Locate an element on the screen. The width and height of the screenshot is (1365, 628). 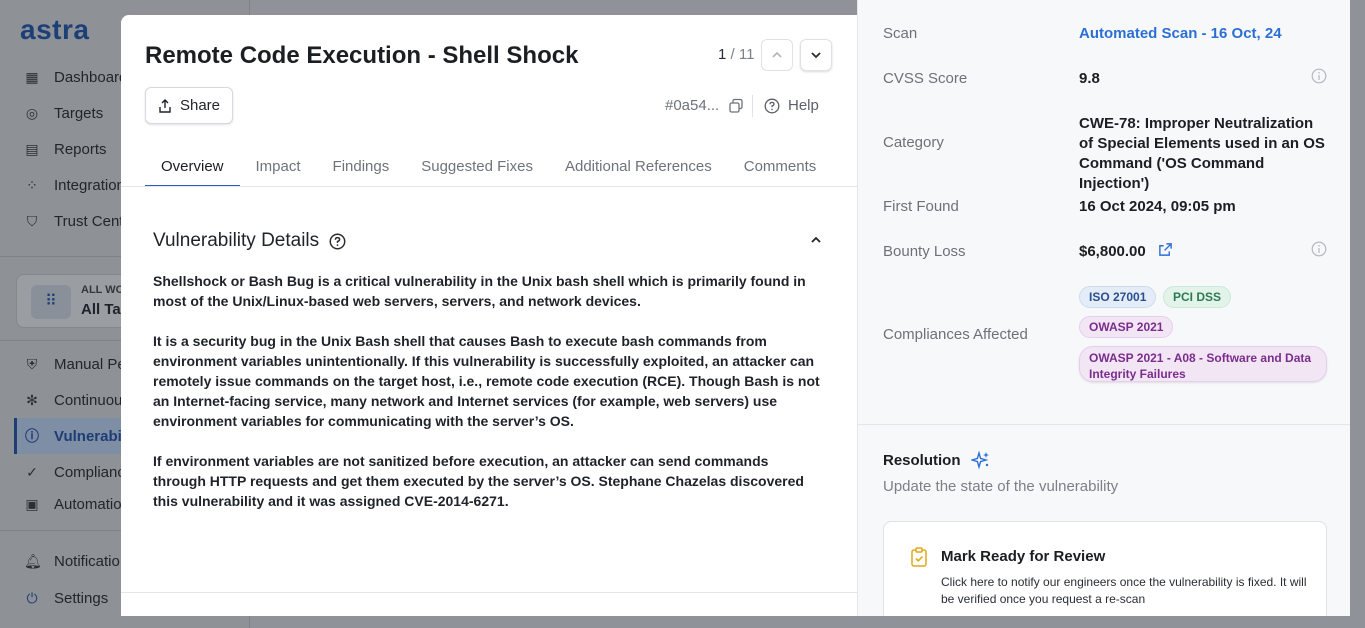
external-link-icon is located at coordinates (1165, 249).